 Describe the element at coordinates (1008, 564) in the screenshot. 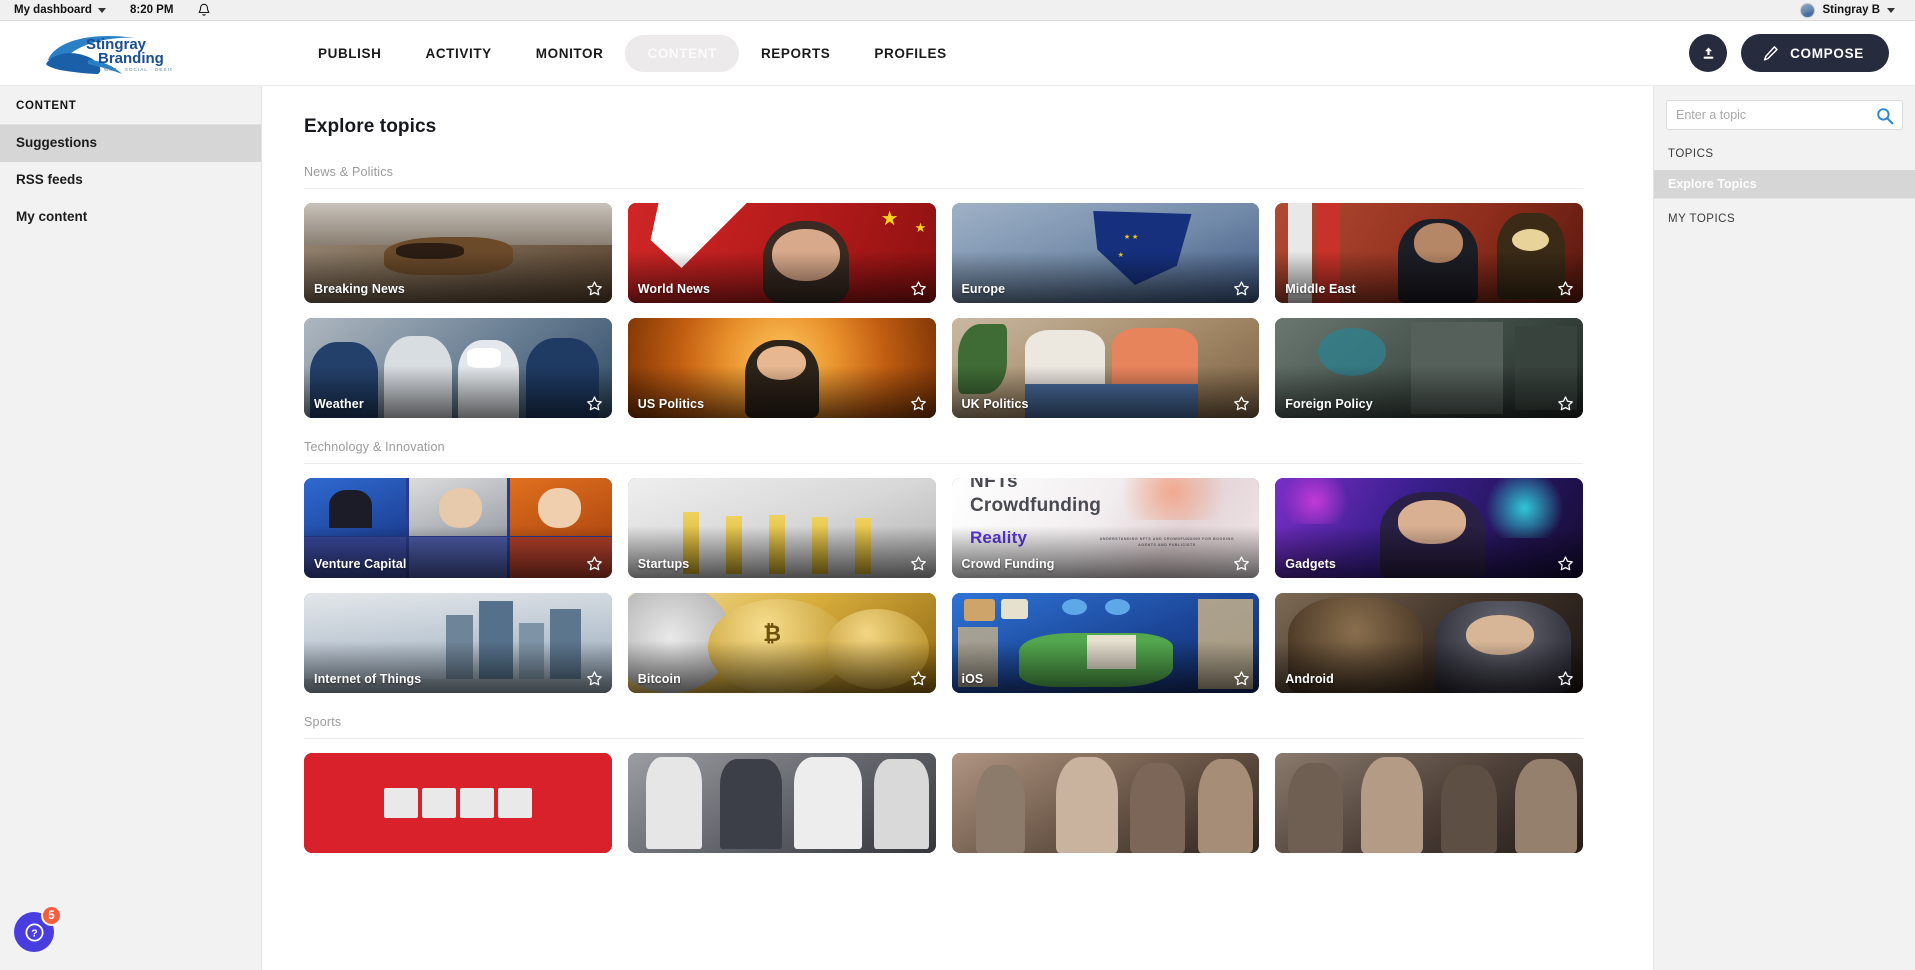

I see `card-label: Crowd Funding` at that location.